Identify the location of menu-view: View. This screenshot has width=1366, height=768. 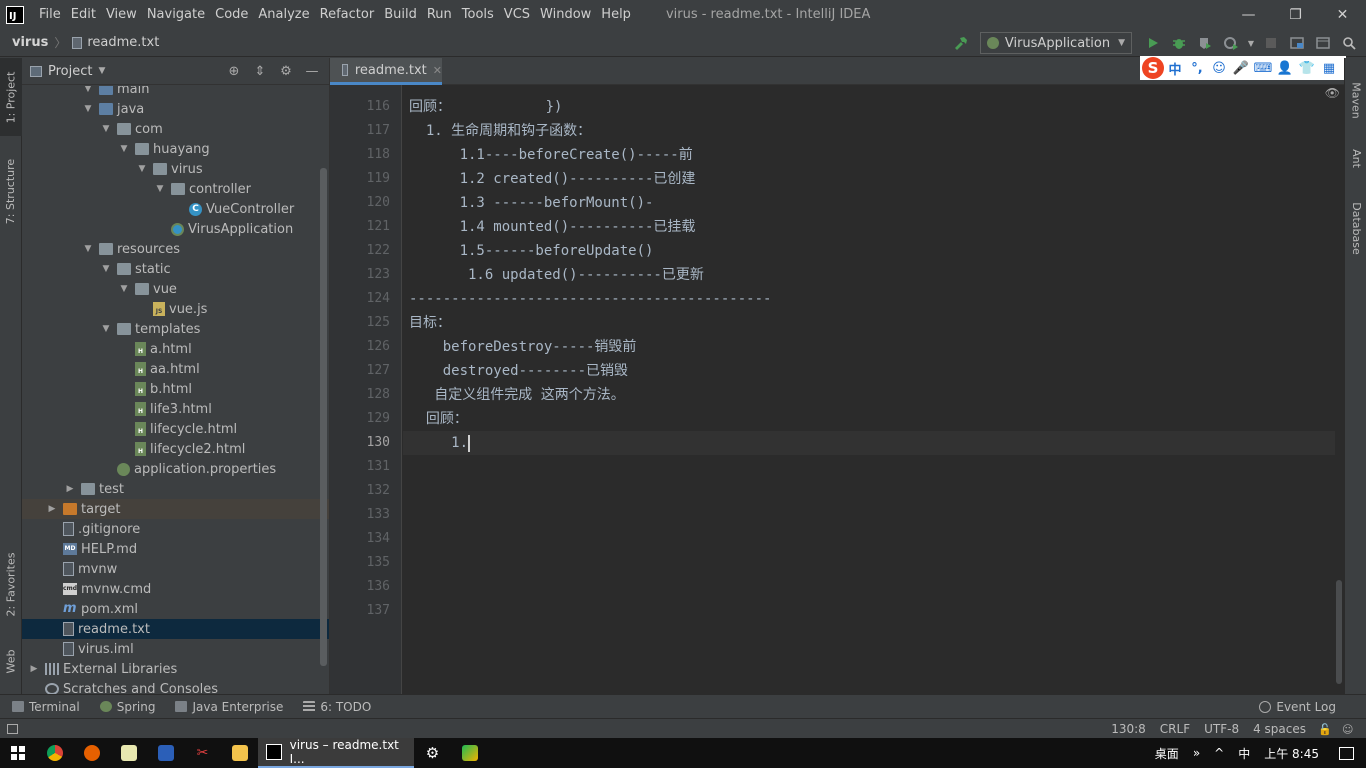
(121, 14).